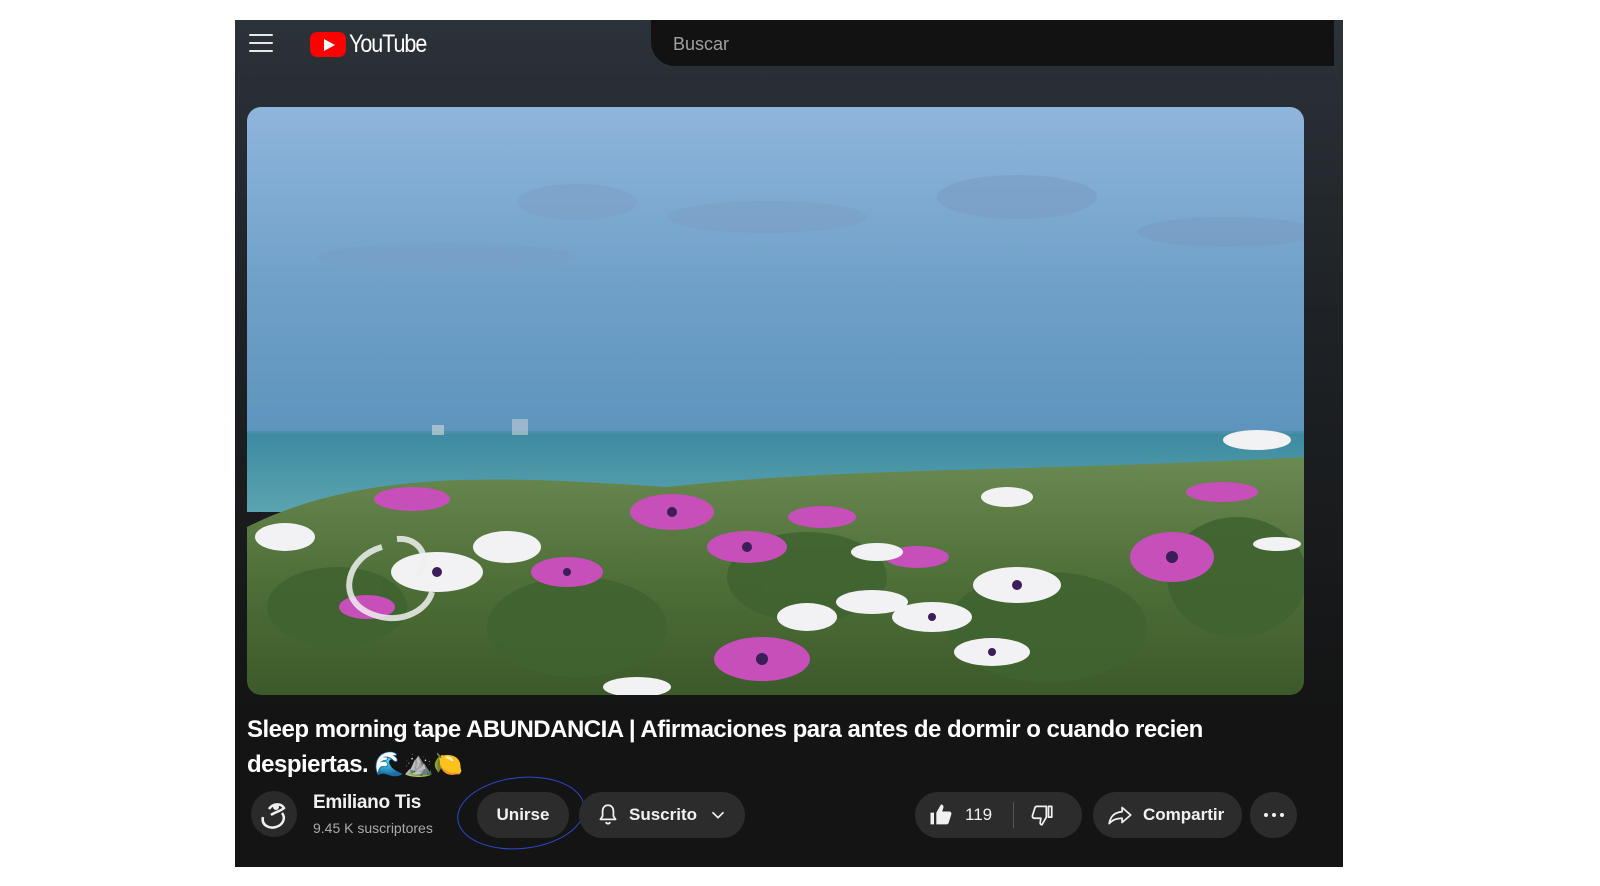 The width and height of the screenshot is (1600, 886). I want to click on join-button: Unirse, so click(523, 815).